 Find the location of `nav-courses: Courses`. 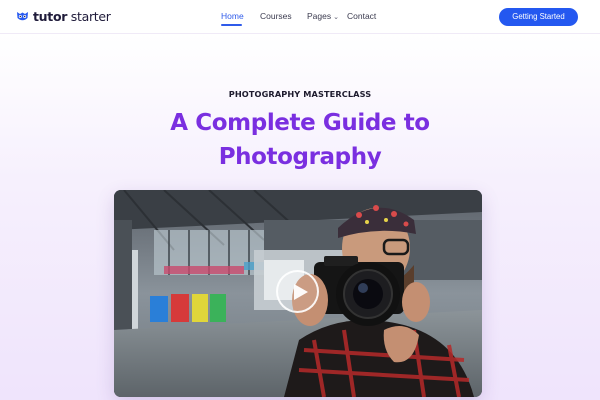

nav-courses: Courses is located at coordinates (276, 16).